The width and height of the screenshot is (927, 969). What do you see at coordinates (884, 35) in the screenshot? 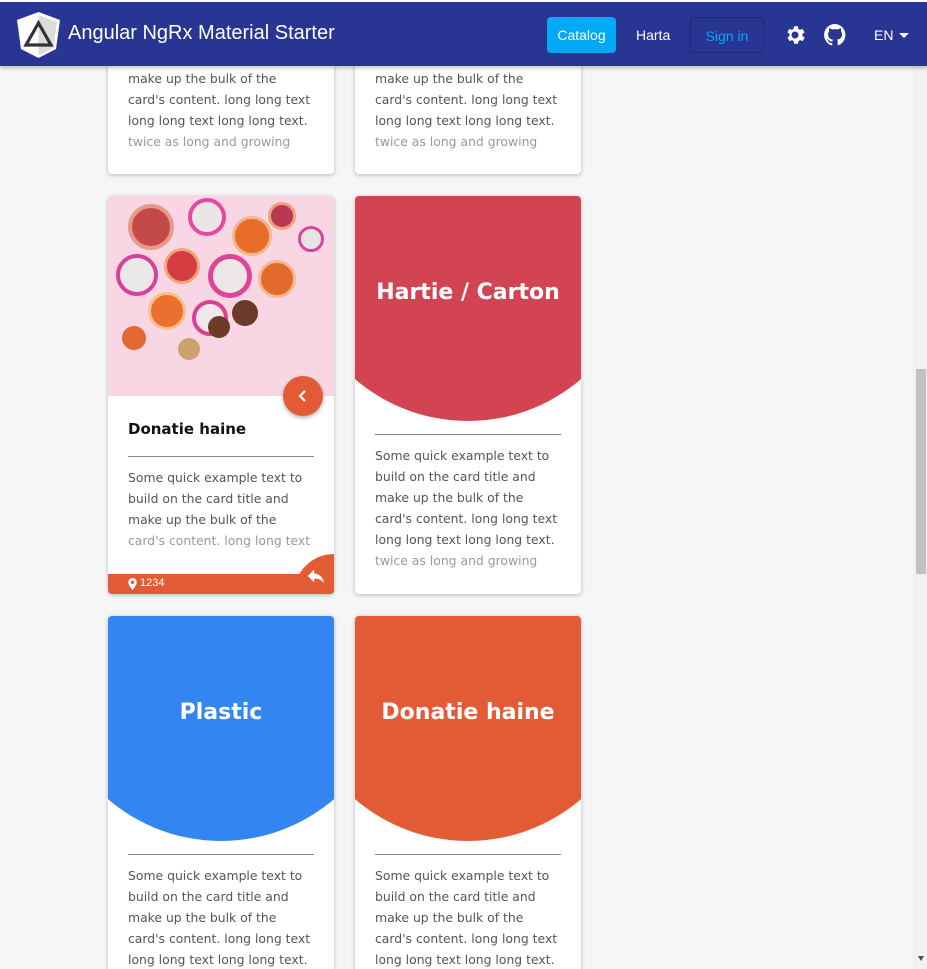
I see `language-label: EN` at bounding box center [884, 35].